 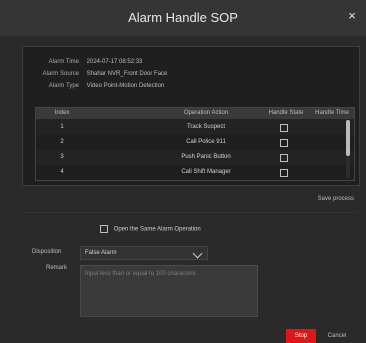 I want to click on save-process-link: Save process, so click(x=336, y=199).